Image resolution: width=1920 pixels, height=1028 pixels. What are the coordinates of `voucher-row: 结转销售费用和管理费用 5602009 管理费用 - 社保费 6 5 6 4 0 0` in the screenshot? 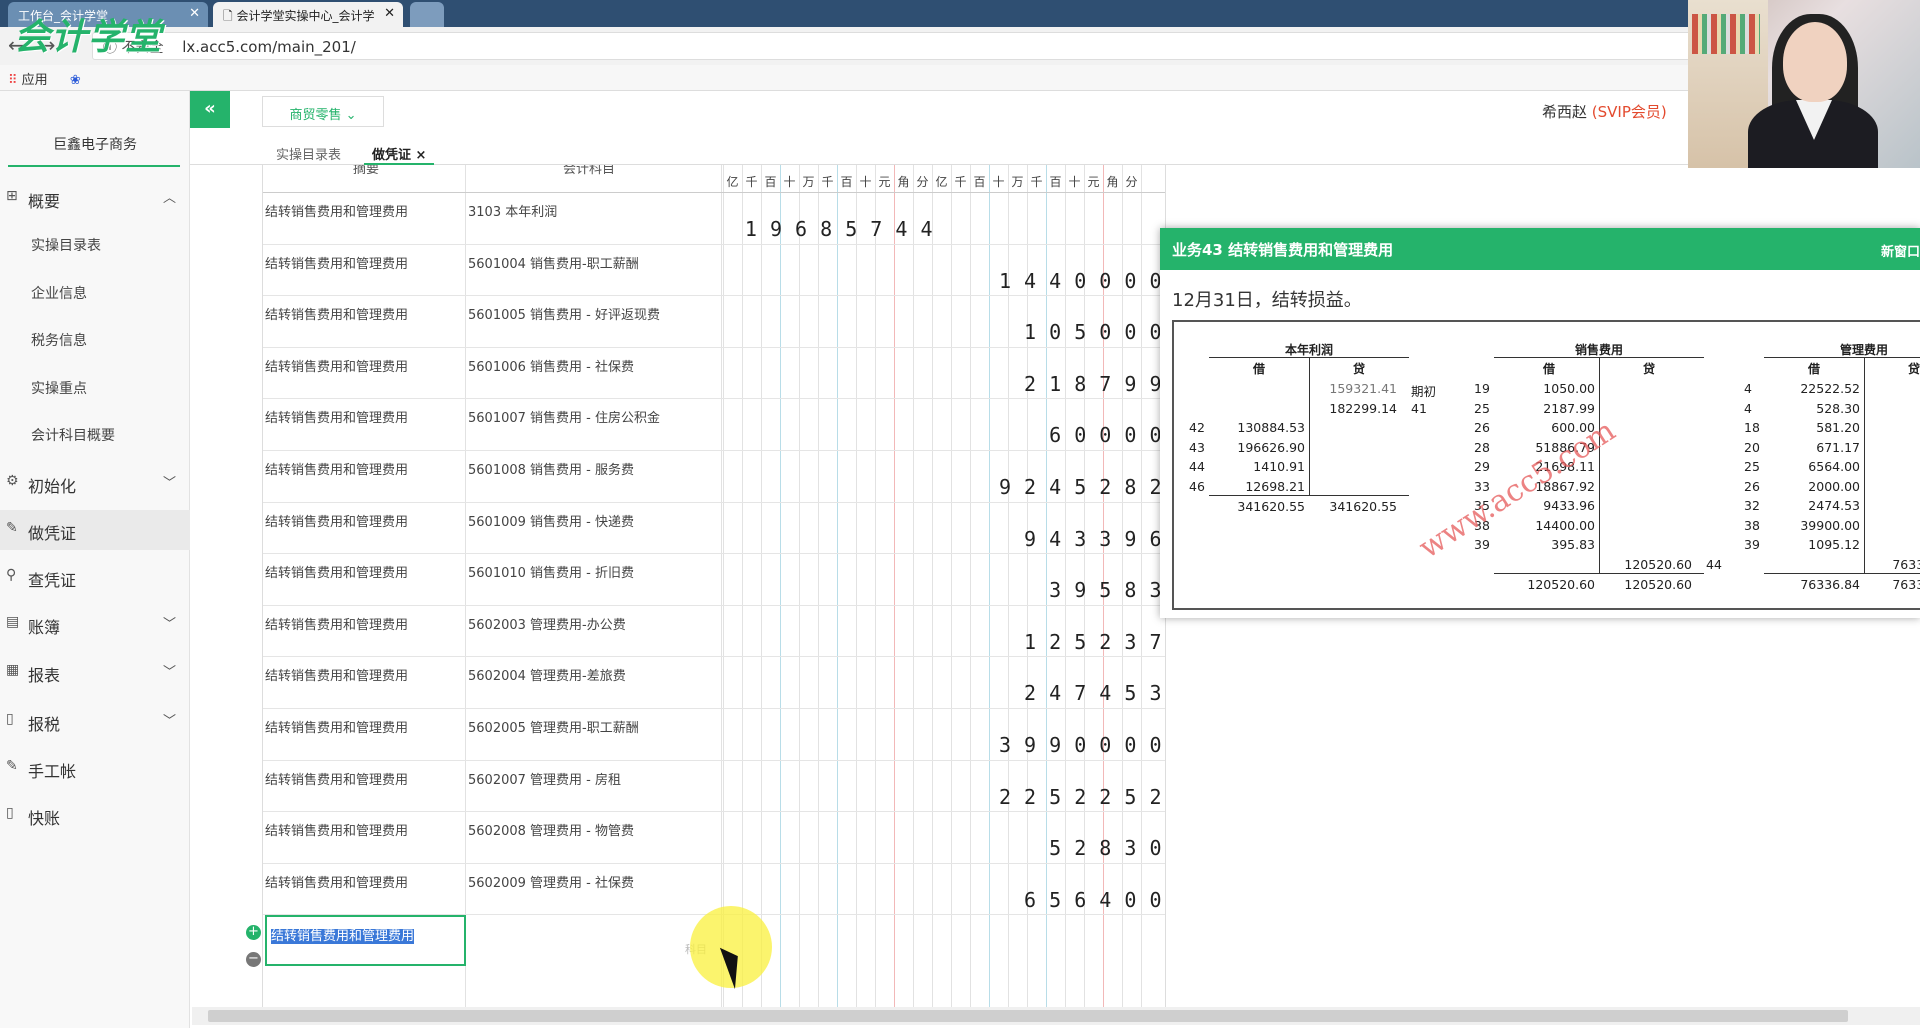 It's located at (714, 890).